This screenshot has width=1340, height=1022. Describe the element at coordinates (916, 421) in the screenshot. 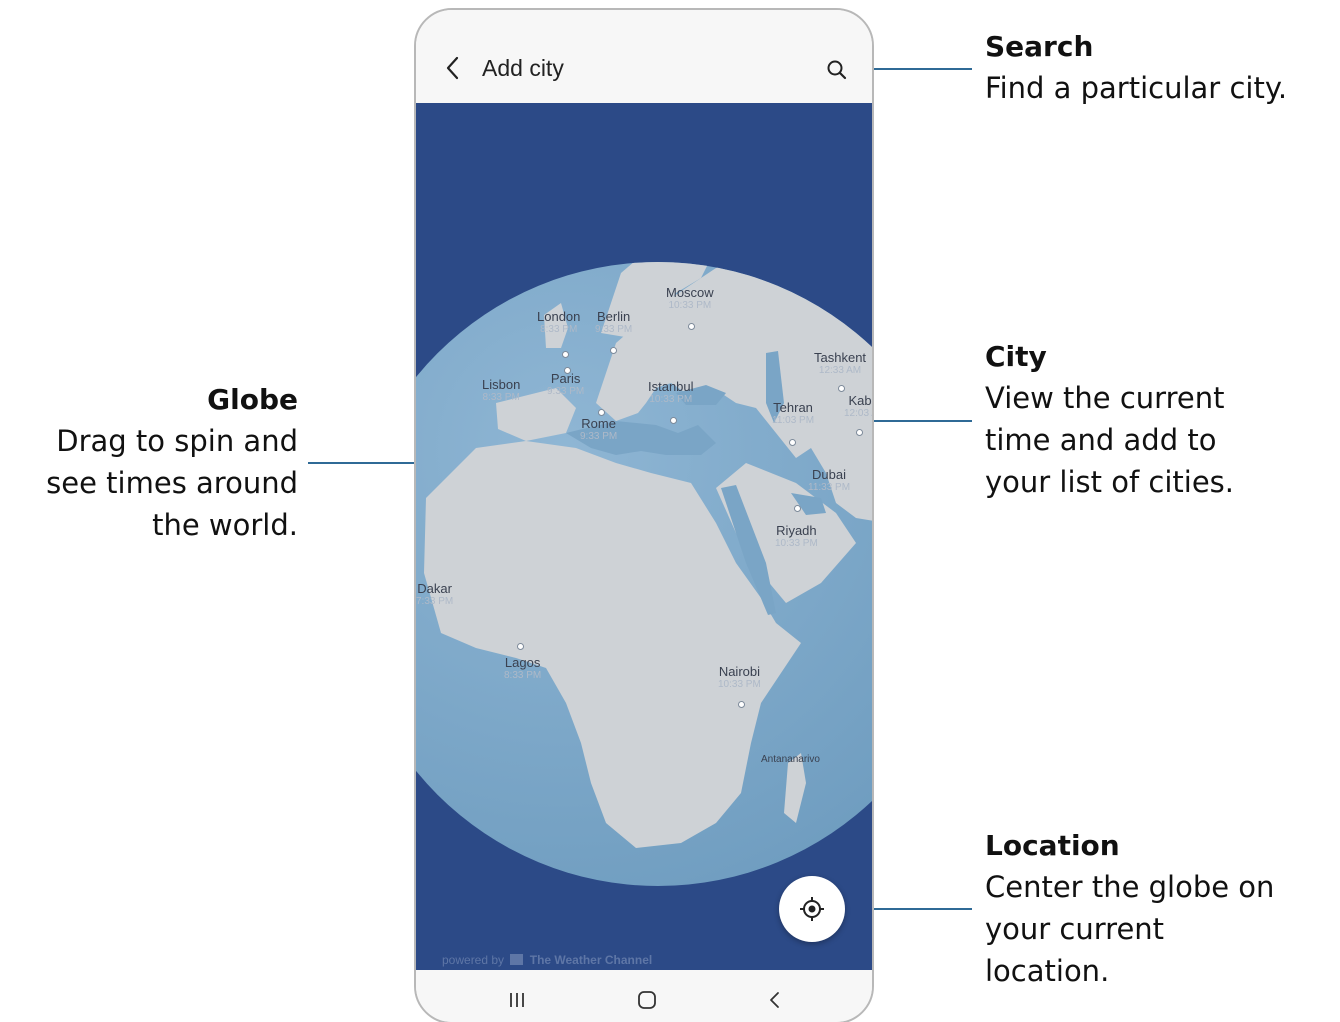

I see `city-leader-line` at that location.